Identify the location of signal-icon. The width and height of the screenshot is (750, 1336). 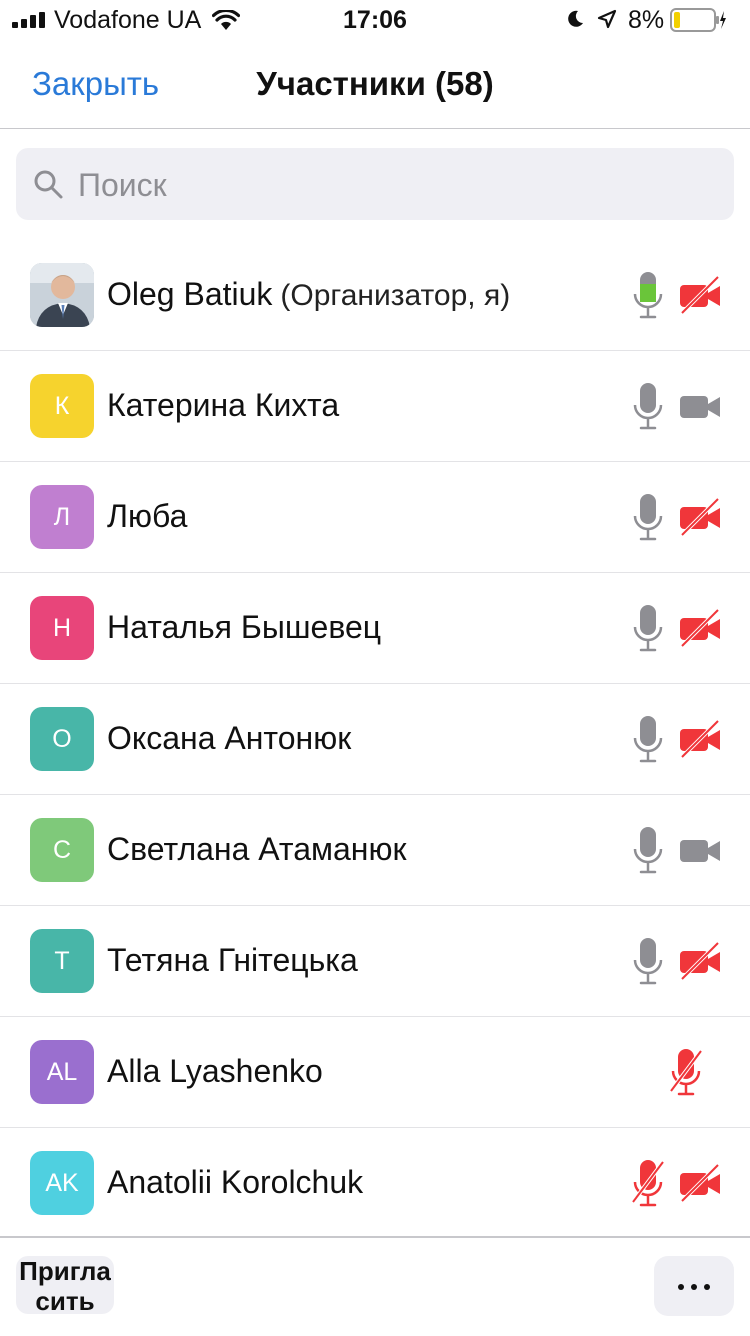
(28, 20).